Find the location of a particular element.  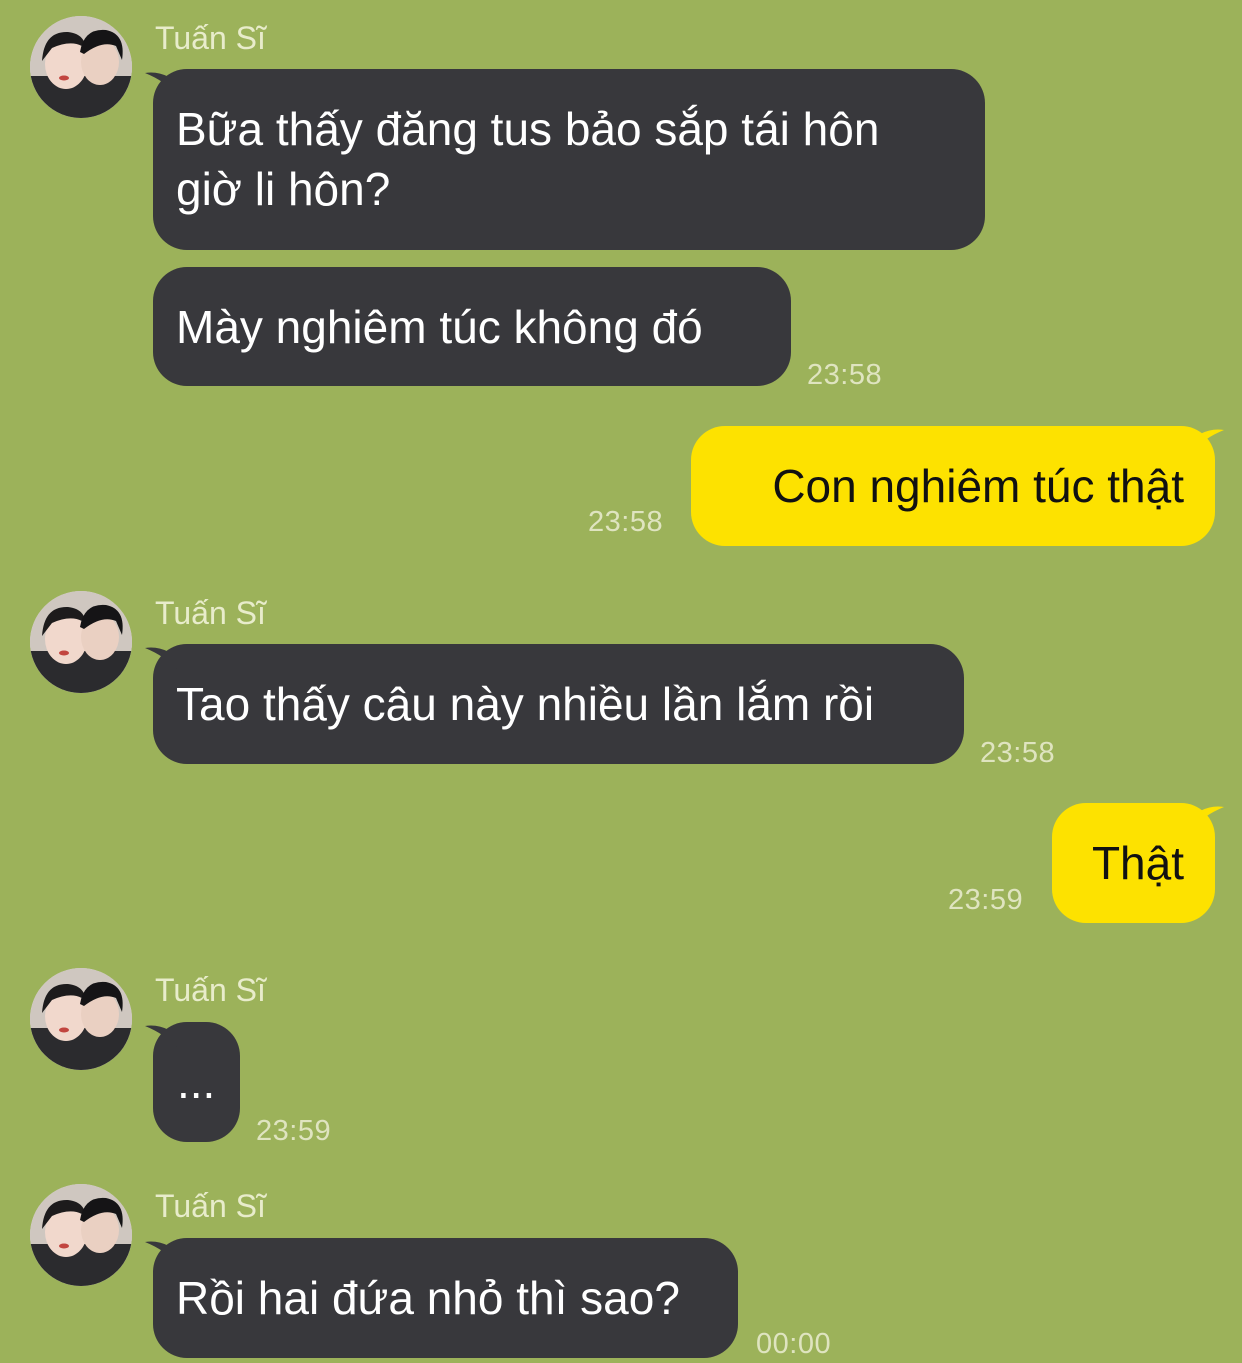

outgoing-message-bubble: Con nghiêm túc thật is located at coordinates (953, 486).